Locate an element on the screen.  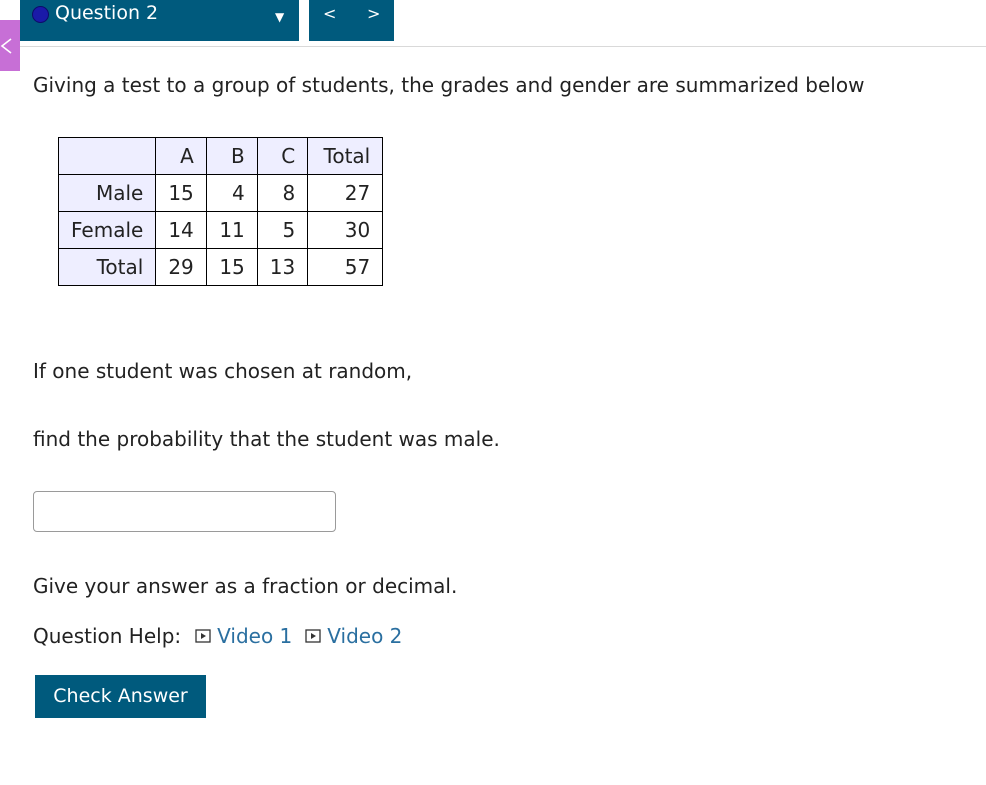
check-answer-button: Check Answer is located at coordinates (120, 696).